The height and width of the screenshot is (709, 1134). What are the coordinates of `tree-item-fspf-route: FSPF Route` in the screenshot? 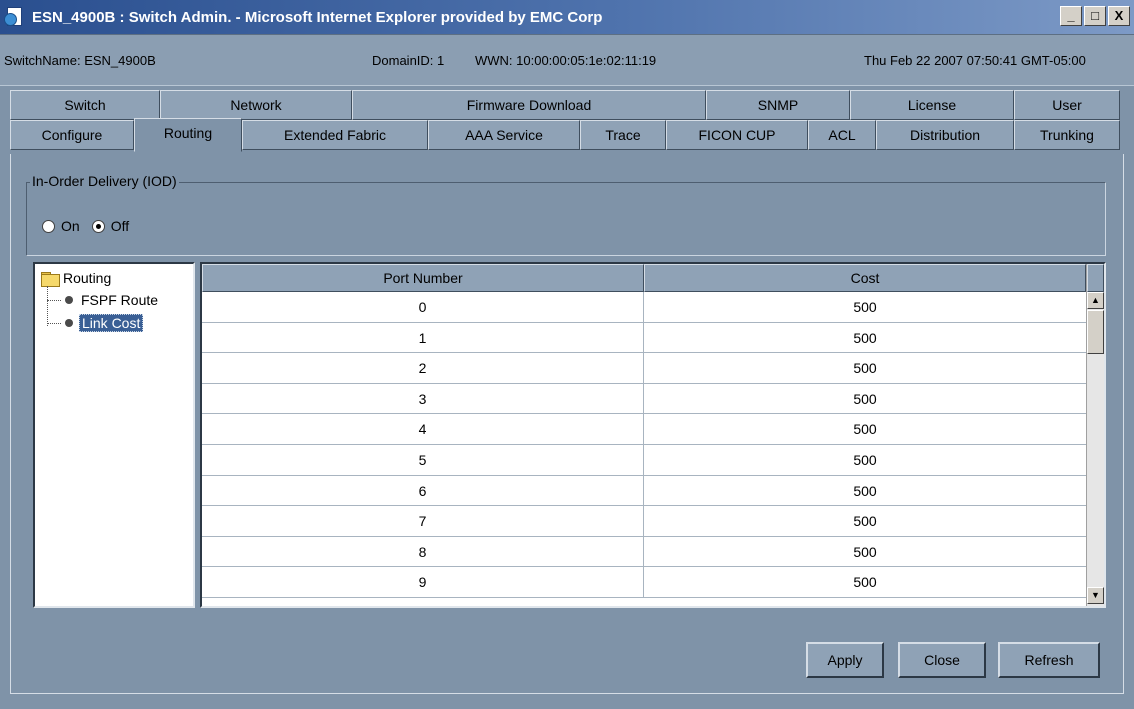 It's located at (103, 300).